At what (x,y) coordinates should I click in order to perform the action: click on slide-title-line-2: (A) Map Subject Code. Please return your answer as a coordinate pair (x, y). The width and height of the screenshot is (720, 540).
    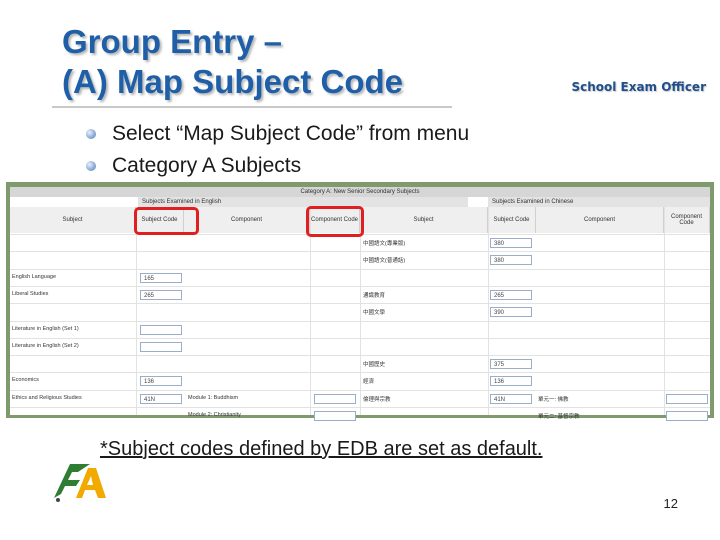
    Looking at the image, I should click on (233, 81).